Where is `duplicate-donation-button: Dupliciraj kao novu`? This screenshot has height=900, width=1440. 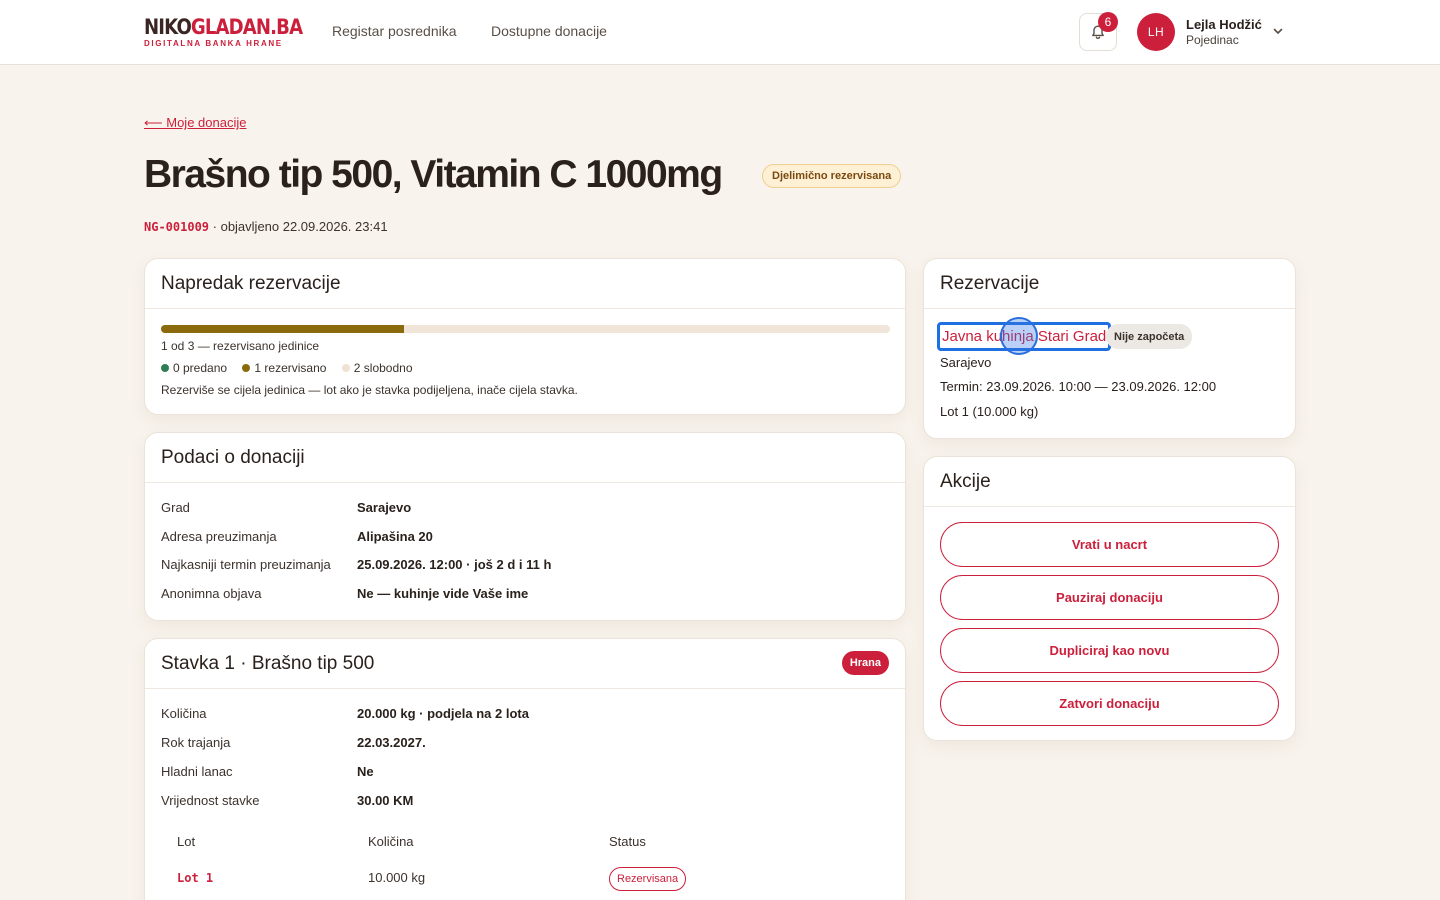
duplicate-donation-button: Dupliciraj kao novu is located at coordinates (1109, 650).